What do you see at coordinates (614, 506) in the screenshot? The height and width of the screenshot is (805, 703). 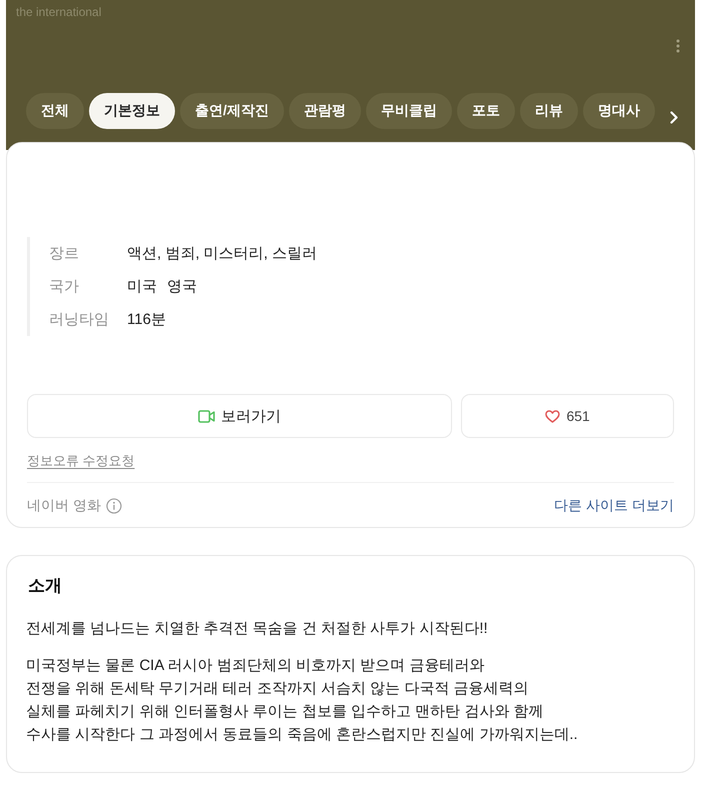 I see `more-sites-link: 다른 사이트 더보기` at bounding box center [614, 506].